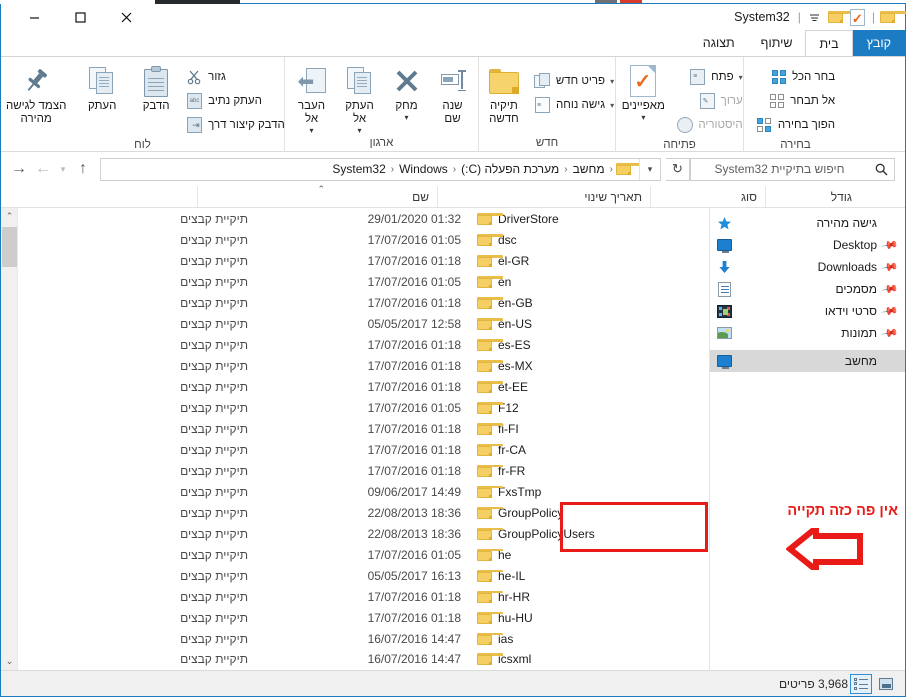 Image resolution: width=906 pixels, height=697 pixels. Describe the element at coordinates (363, 512) in the screenshot. I see `table-row: GroupPolicy 22/08/2013 18:36 תיקיית קבצים` at that location.